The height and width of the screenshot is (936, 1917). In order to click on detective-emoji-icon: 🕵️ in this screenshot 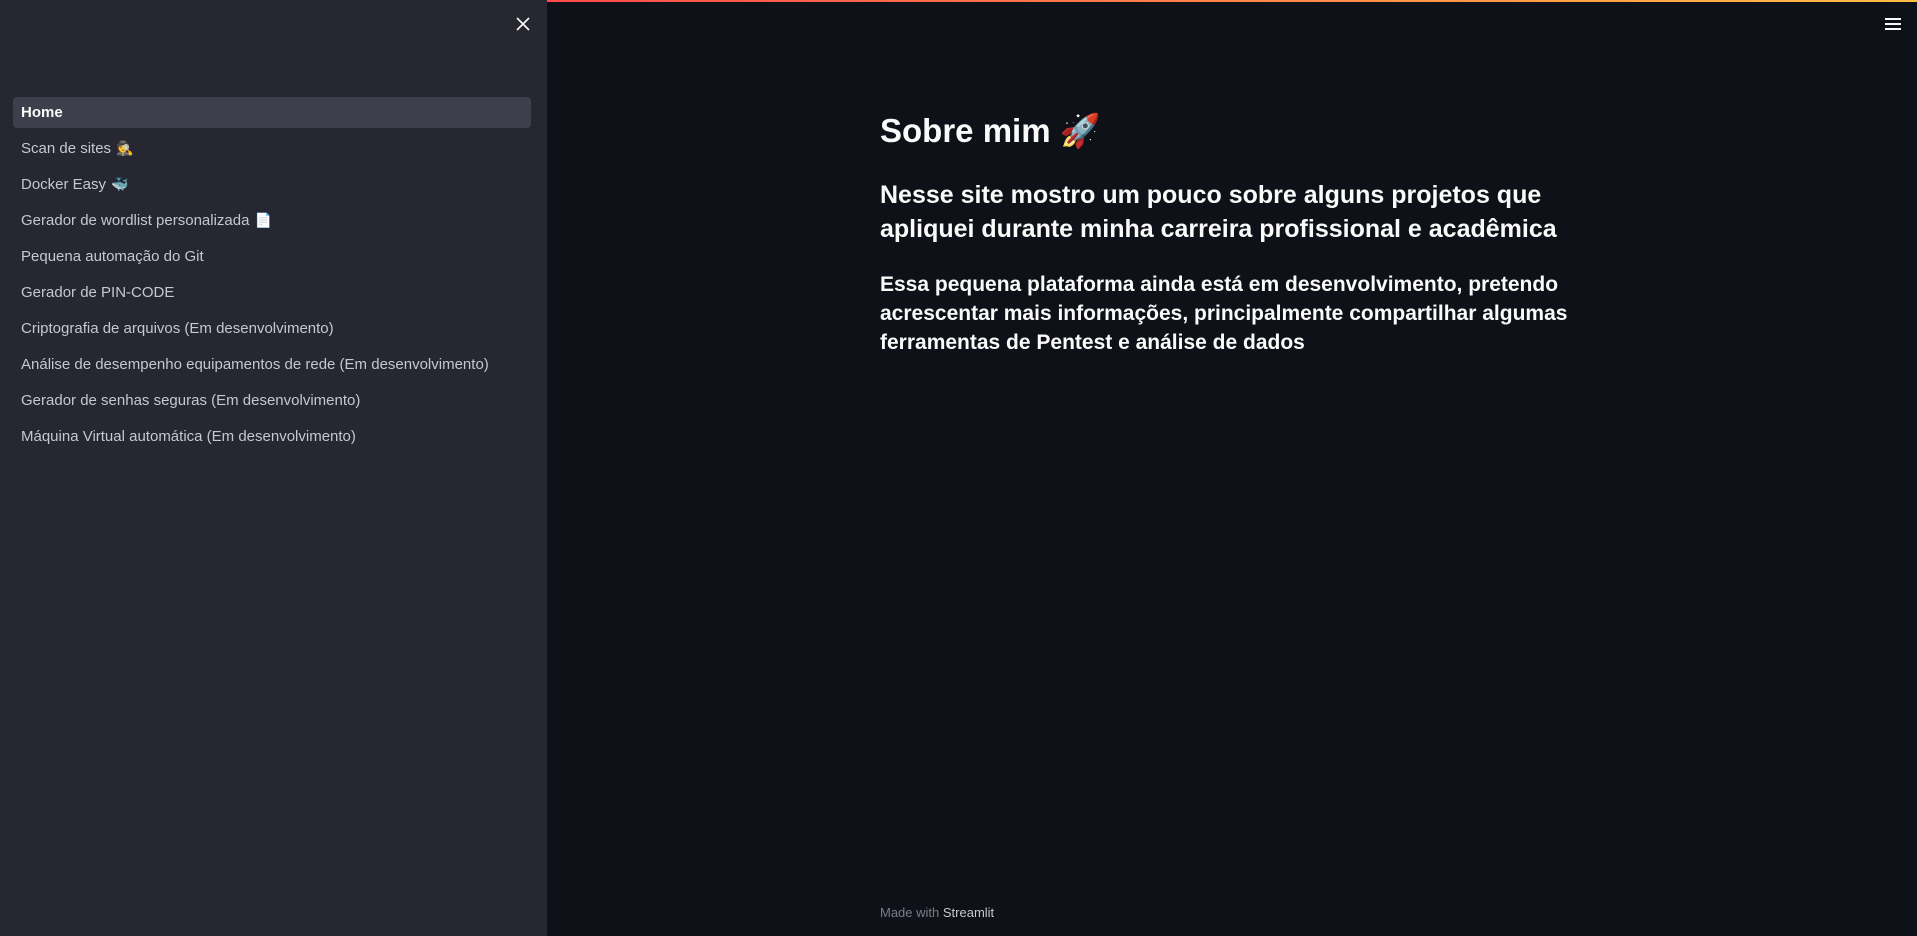, I will do `click(125, 148)`.